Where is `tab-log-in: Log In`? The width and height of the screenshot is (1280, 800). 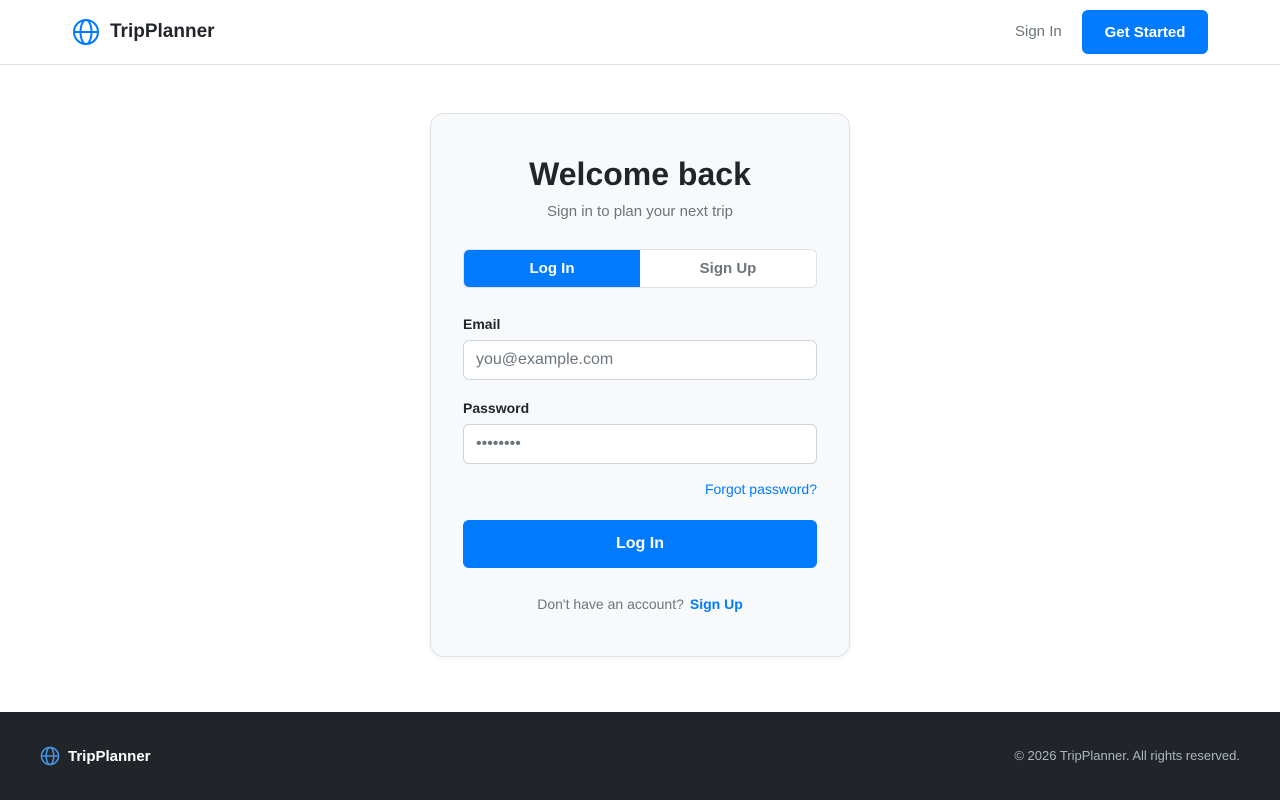 tab-log-in: Log In is located at coordinates (552, 268).